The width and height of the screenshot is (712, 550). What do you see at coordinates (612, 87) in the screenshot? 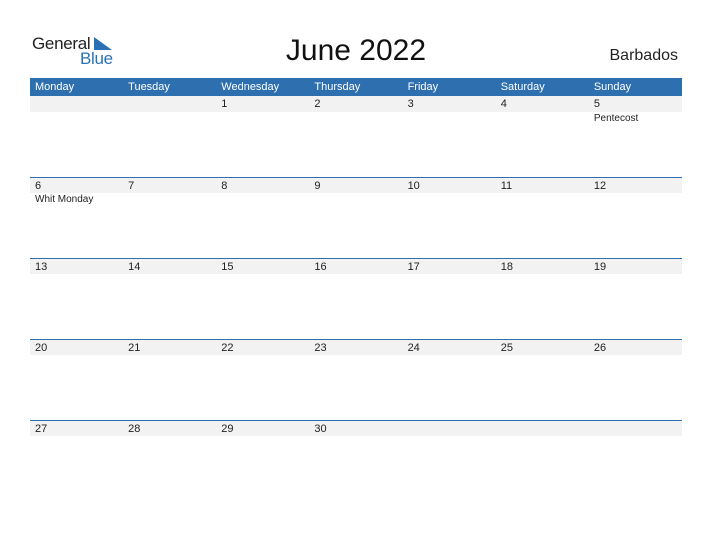
I see `weekday-sunday: Sunday` at bounding box center [612, 87].